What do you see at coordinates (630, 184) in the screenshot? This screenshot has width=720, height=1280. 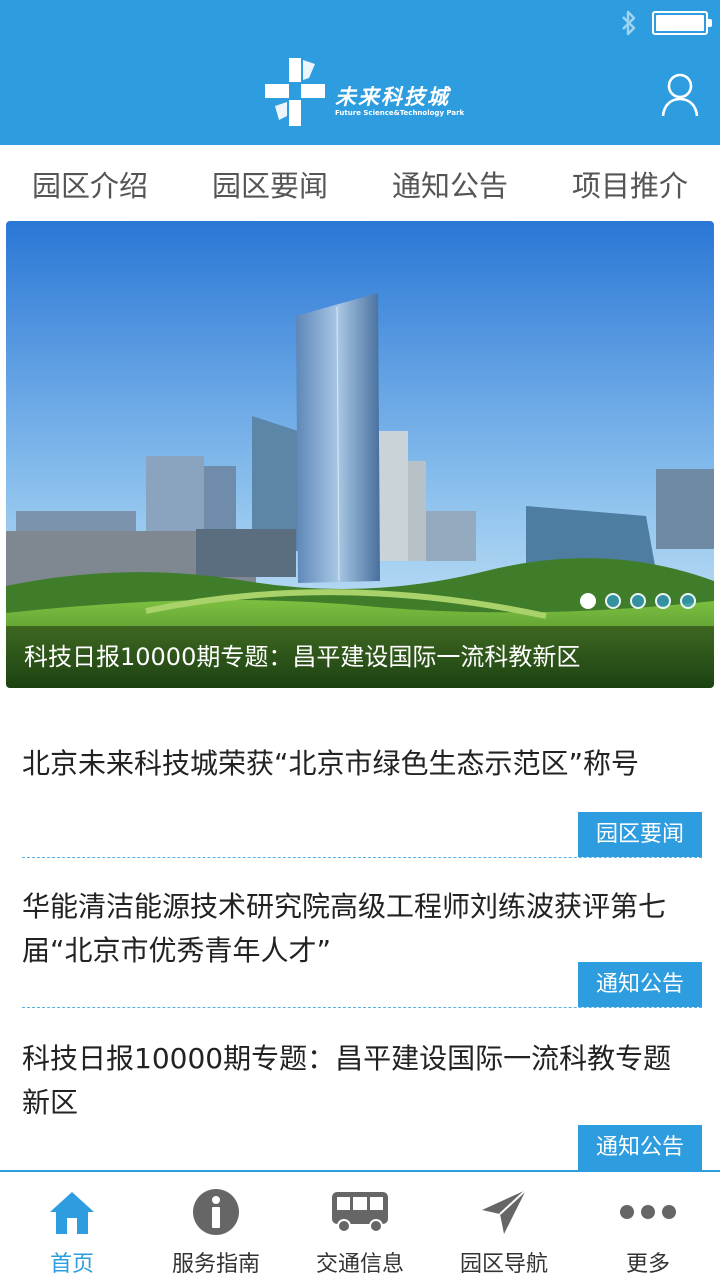 I see `tab-projects: 项目推介` at bounding box center [630, 184].